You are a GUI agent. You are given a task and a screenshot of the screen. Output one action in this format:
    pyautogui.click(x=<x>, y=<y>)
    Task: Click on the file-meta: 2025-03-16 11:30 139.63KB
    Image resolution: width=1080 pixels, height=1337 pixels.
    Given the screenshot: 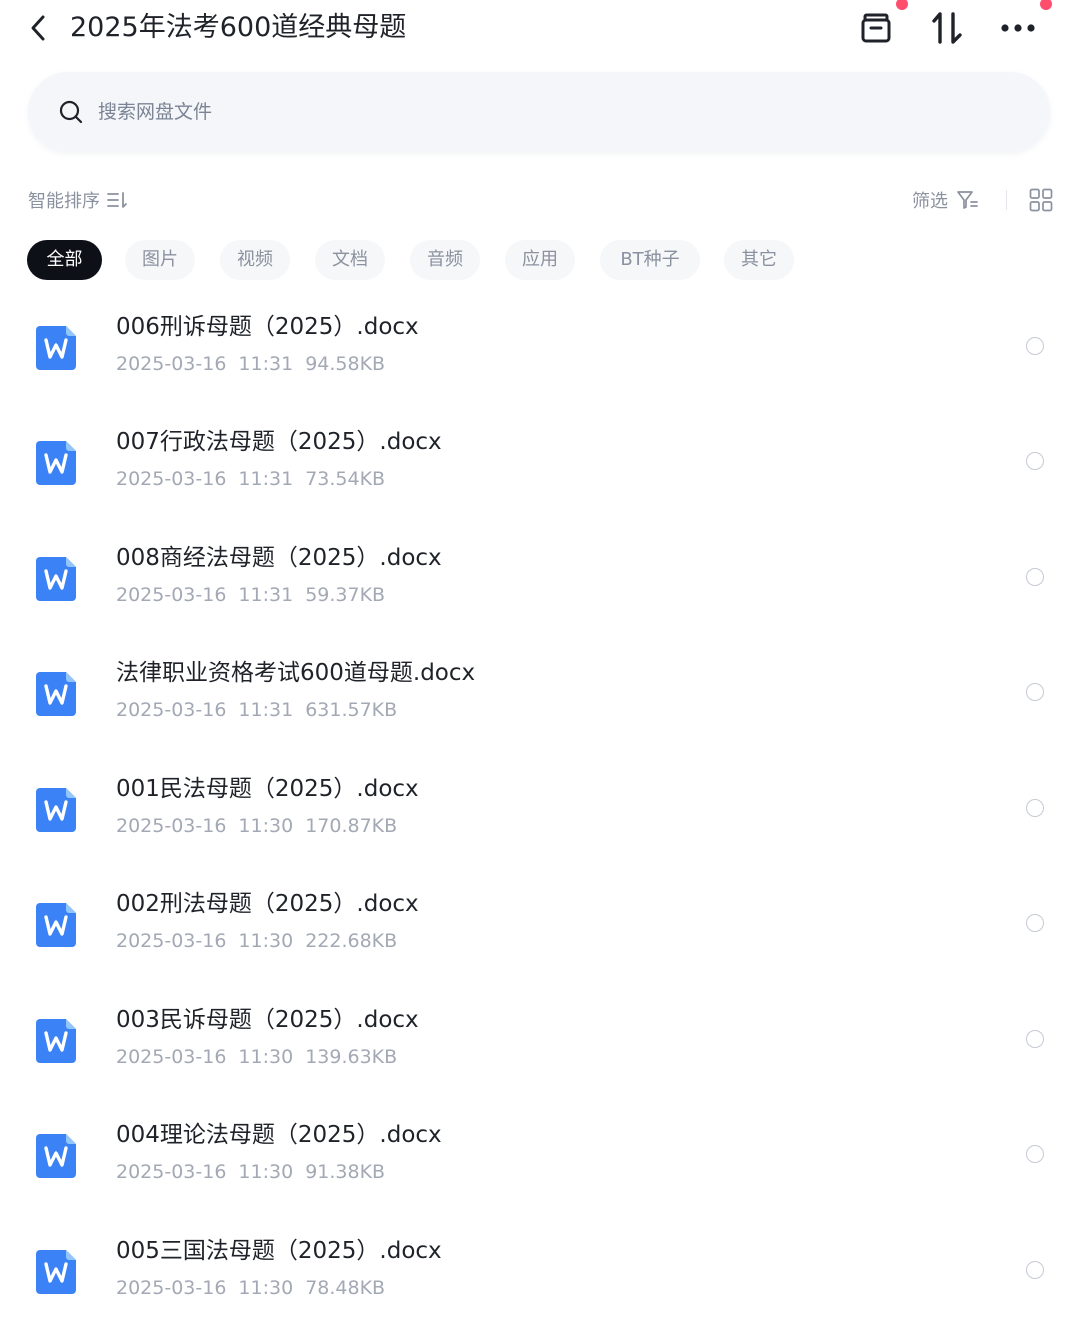 What is the action you would take?
    pyautogui.click(x=256, y=1057)
    